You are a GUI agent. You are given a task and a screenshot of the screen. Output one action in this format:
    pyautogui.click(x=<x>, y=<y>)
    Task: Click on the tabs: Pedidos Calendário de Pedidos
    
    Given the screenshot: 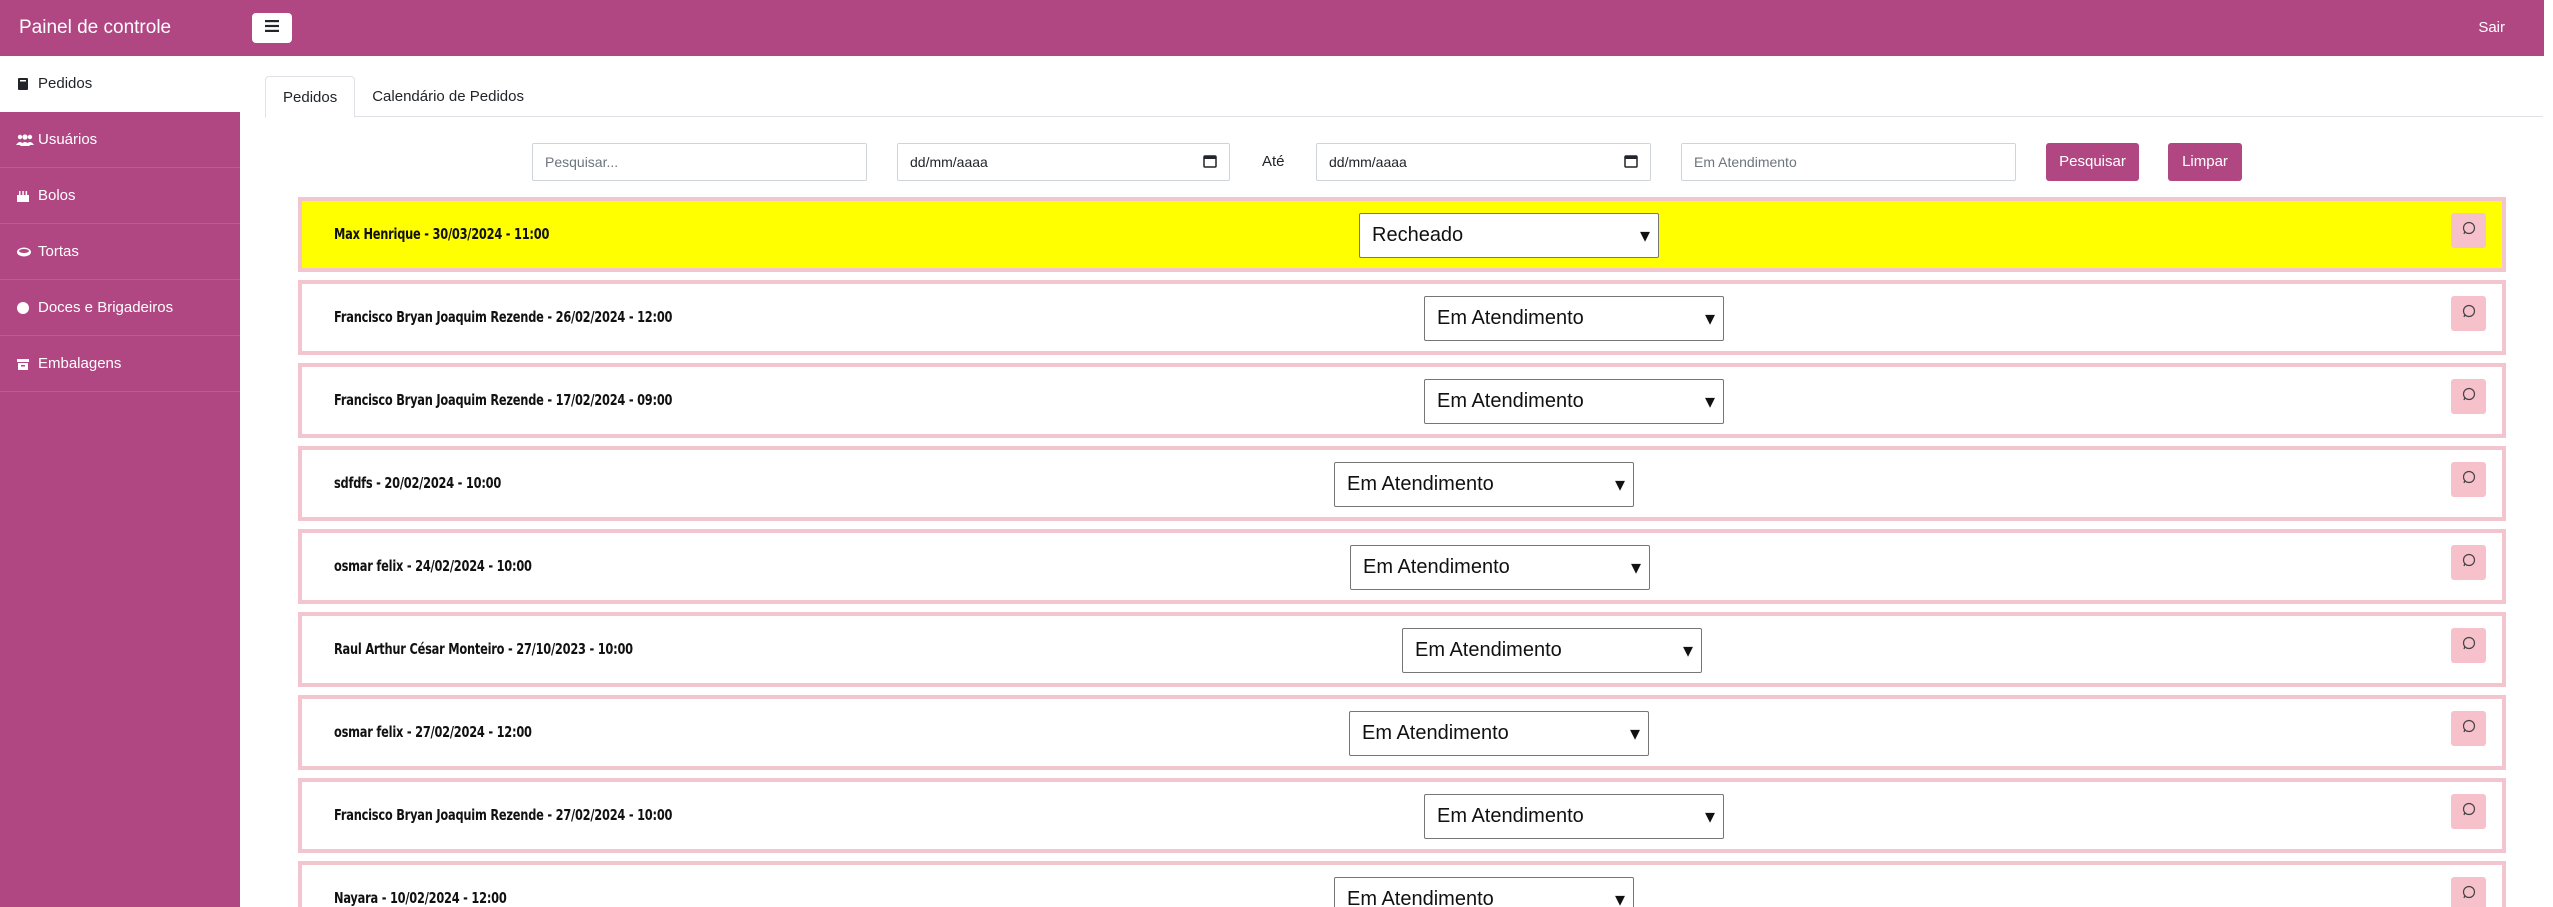 What is the action you would take?
    pyautogui.click(x=1404, y=97)
    